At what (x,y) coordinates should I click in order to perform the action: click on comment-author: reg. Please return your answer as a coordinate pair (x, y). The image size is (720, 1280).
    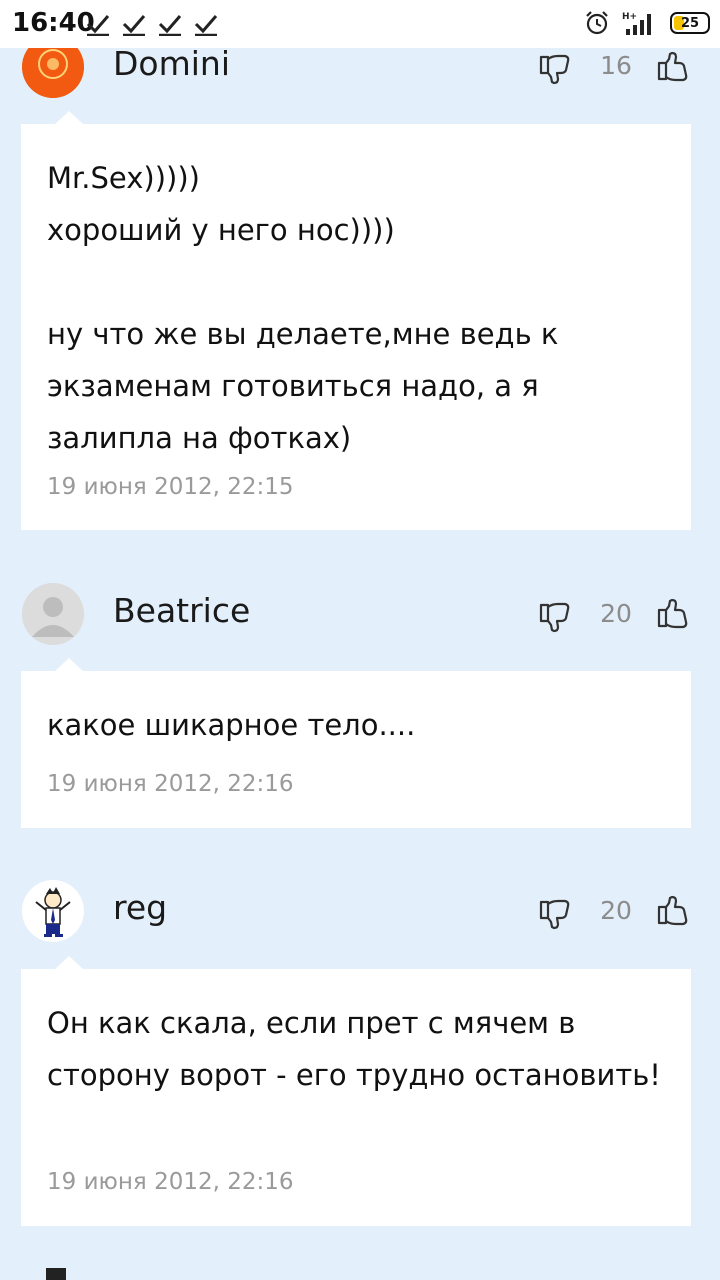
    Looking at the image, I should click on (140, 907).